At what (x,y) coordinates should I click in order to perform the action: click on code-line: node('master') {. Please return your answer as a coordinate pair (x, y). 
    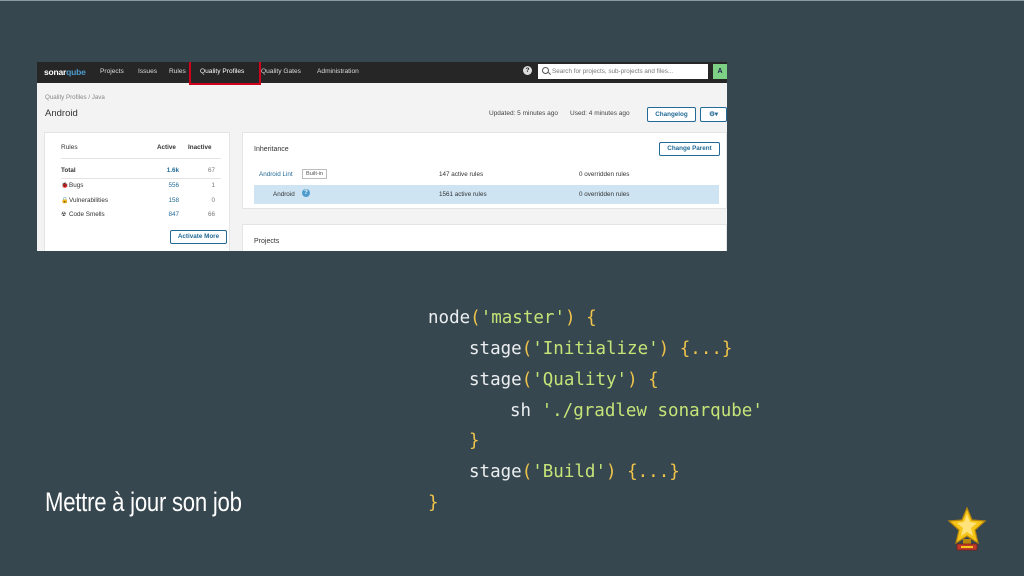
    Looking at the image, I should click on (512, 318).